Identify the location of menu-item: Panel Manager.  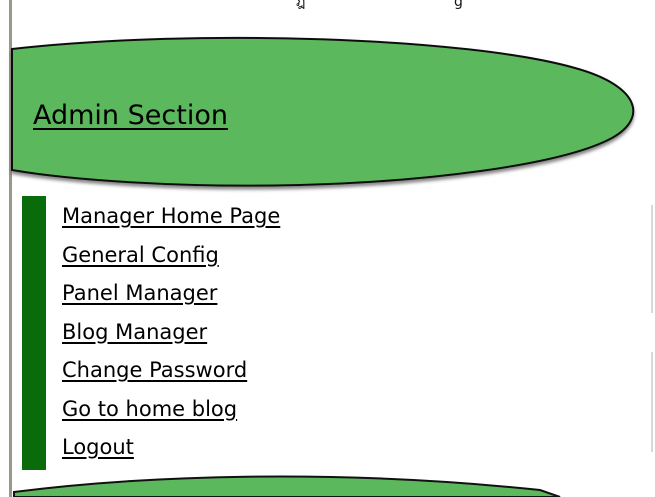
(171, 296).